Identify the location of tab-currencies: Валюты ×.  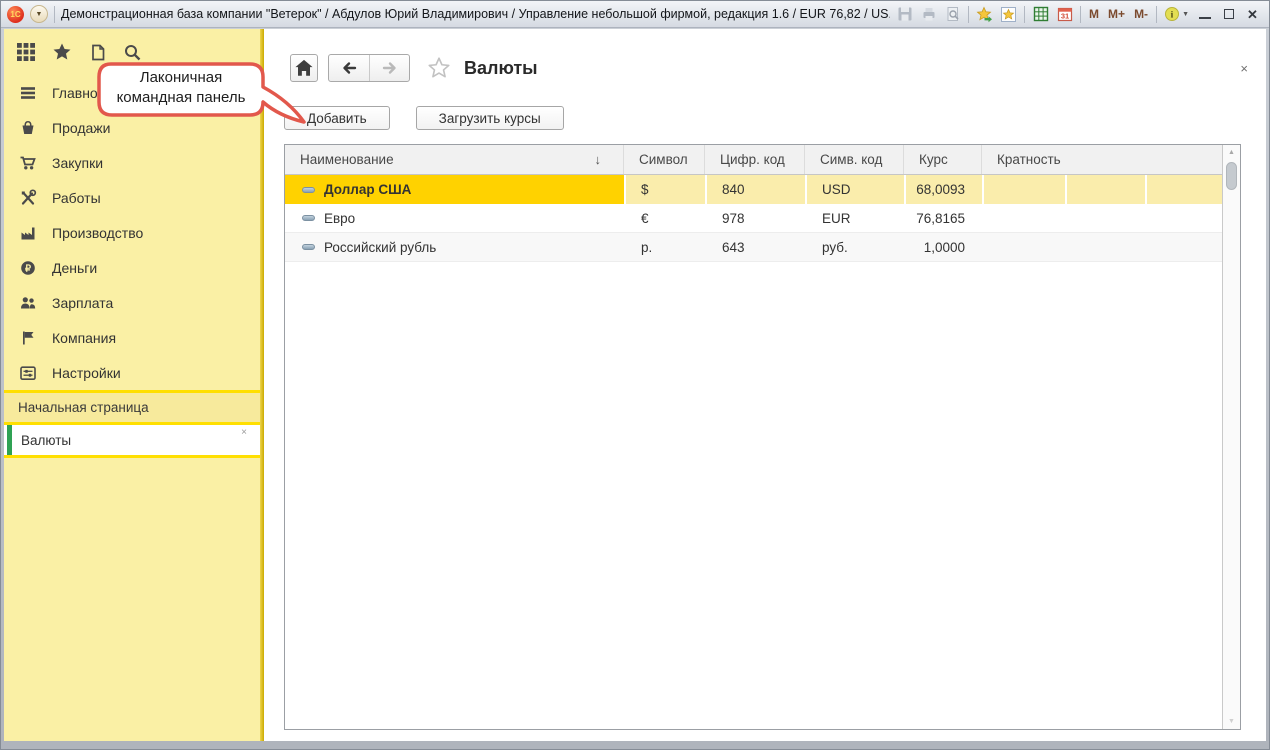
(132, 440).